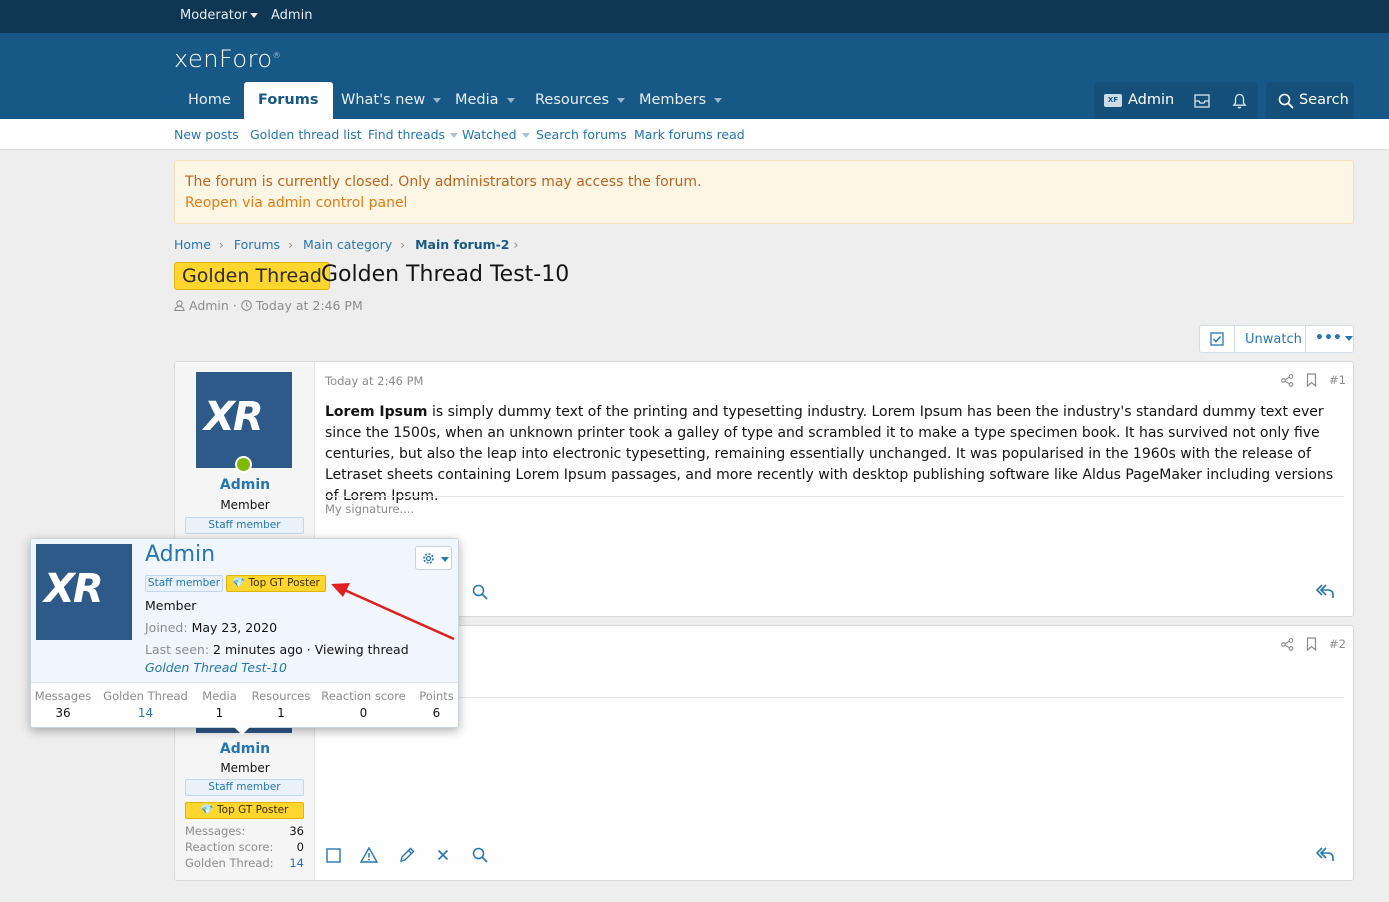 This screenshot has width=1389, height=902. I want to click on stat-golden-thread: Golden Thread 14, so click(145, 704).